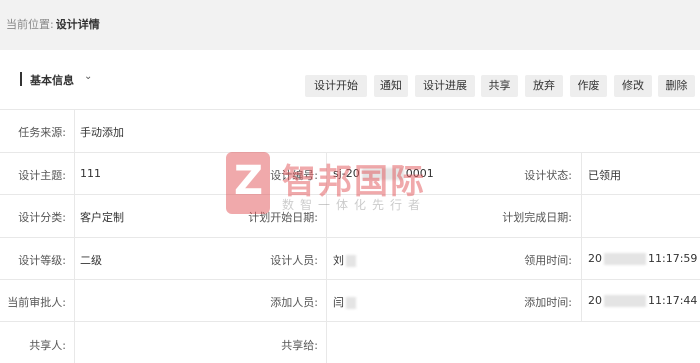  I want to click on start-design-button: 设计开始, so click(336, 86).